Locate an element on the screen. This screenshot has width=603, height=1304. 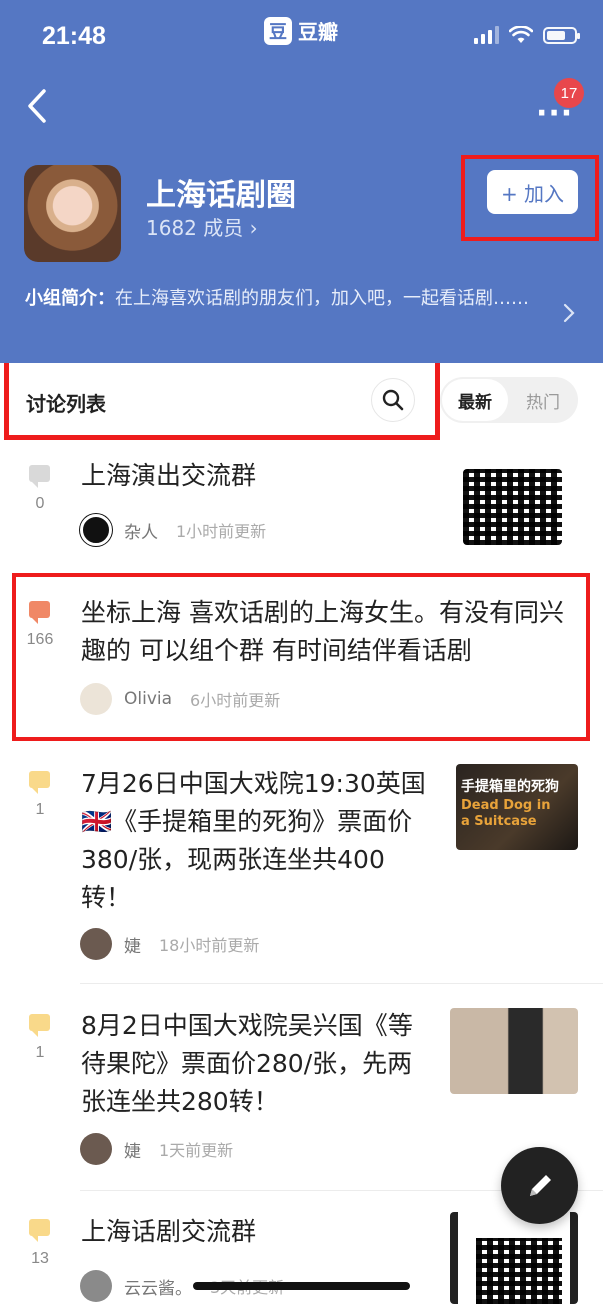
home-indicator is located at coordinates (301, 1286).